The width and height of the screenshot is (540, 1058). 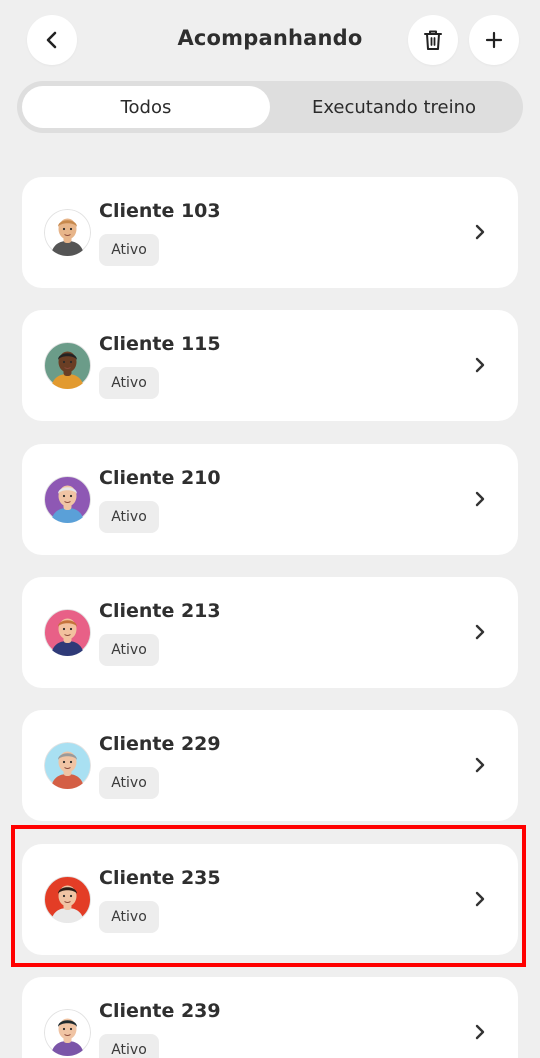 What do you see at coordinates (160, 1011) in the screenshot?
I see `client-name: Cliente 239` at bounding box center [160, 1011].